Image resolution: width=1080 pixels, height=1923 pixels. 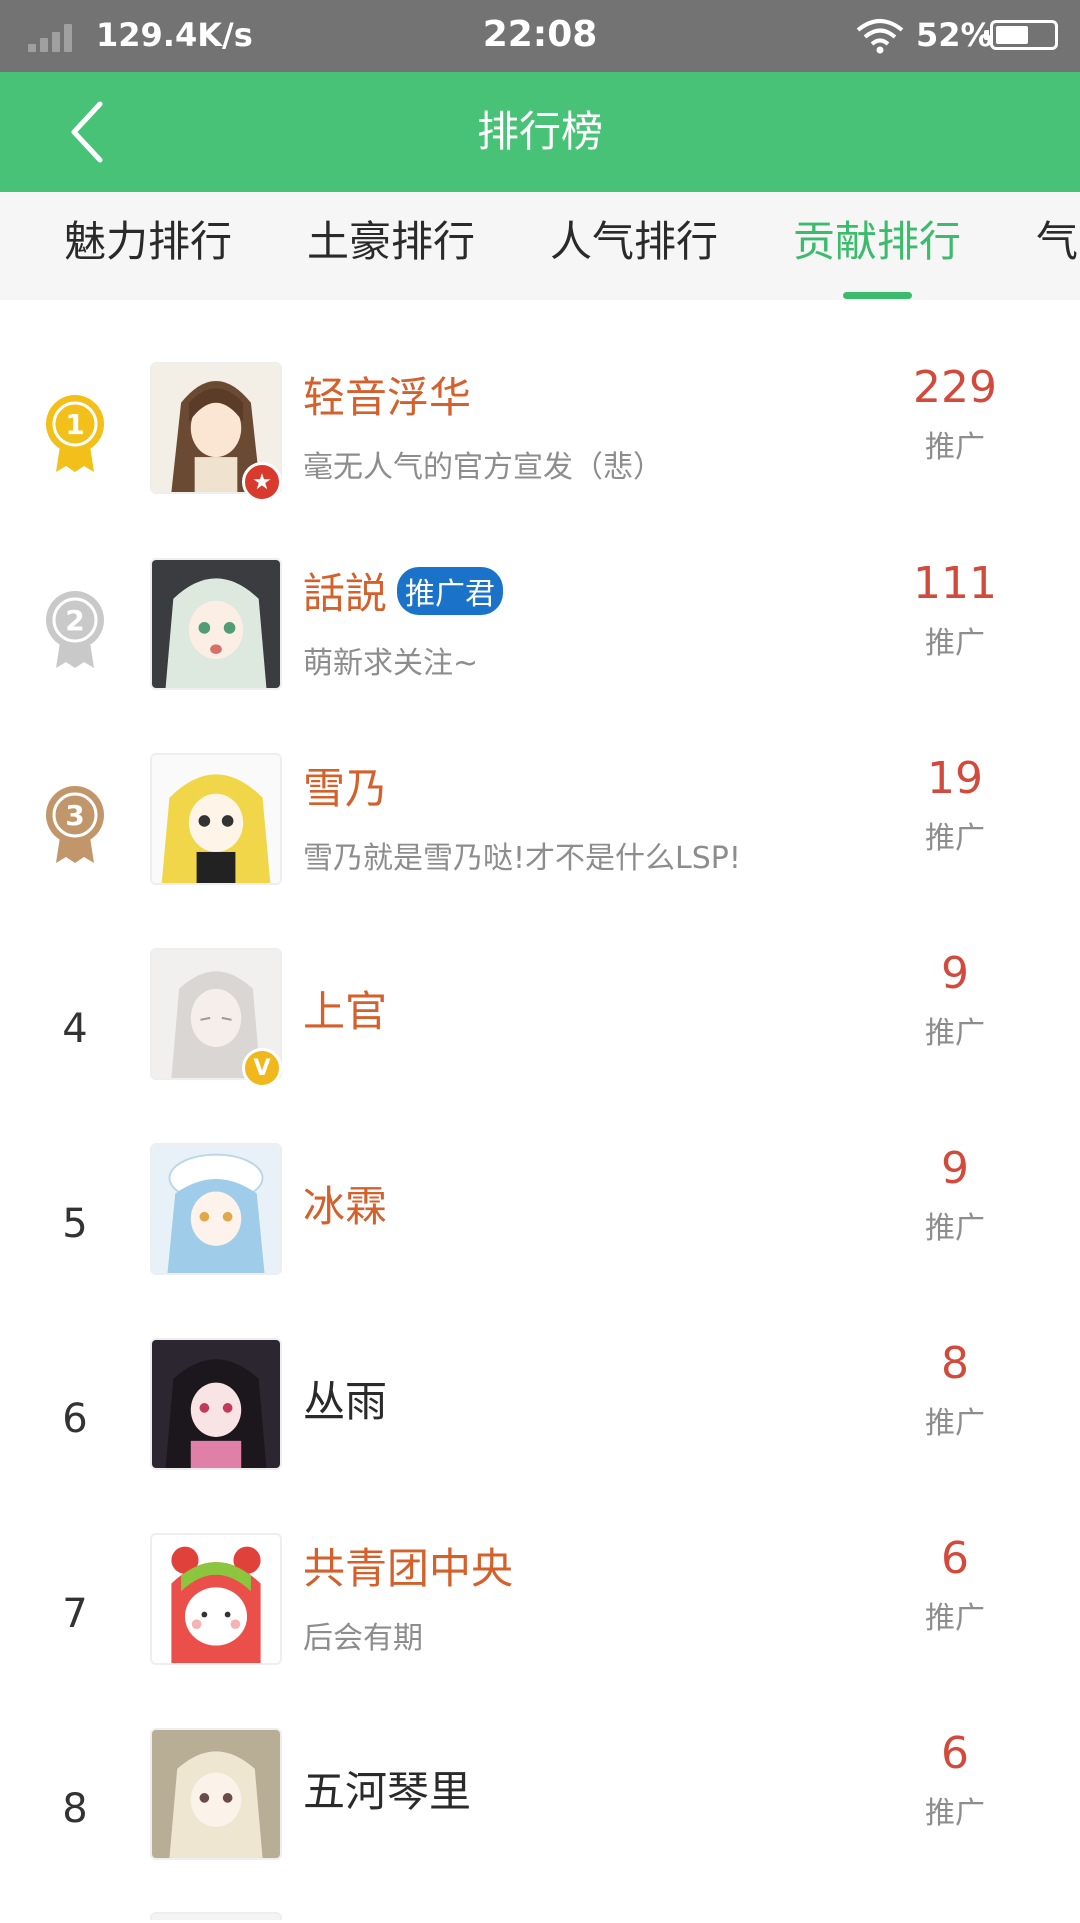 I want to click on score-value: 229, so click(x=955, y=387).